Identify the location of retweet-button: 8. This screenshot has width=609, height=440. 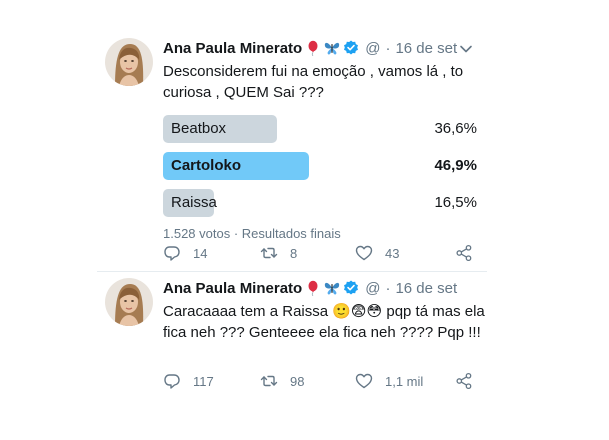
(278, 253).